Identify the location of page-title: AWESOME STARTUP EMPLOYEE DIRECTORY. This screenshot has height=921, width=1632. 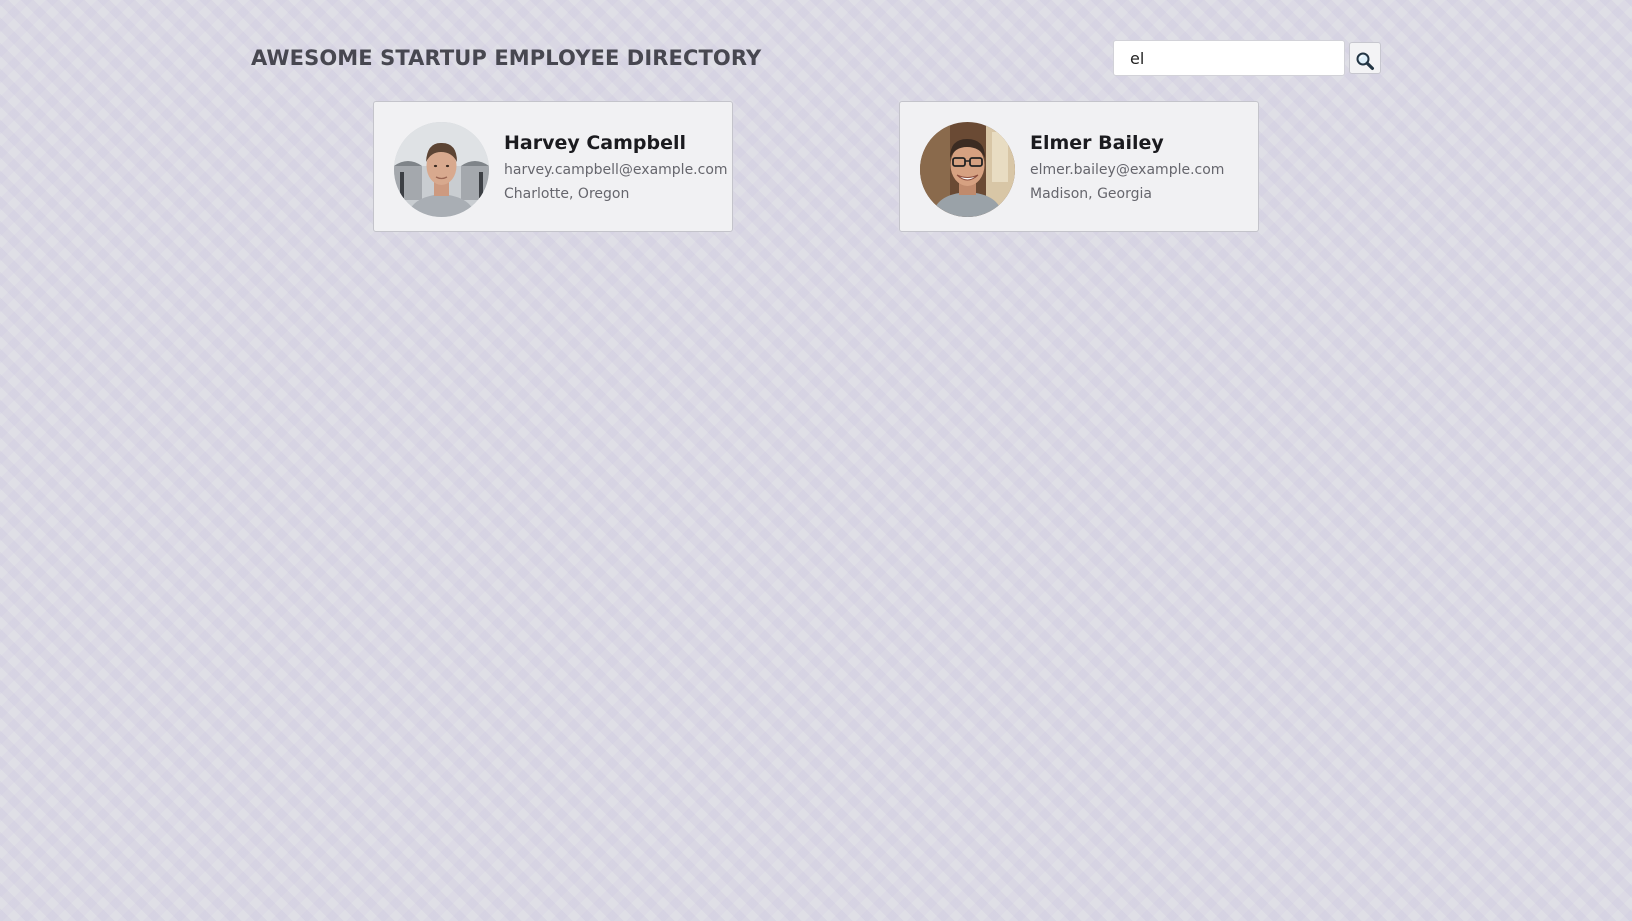
(506, 58).